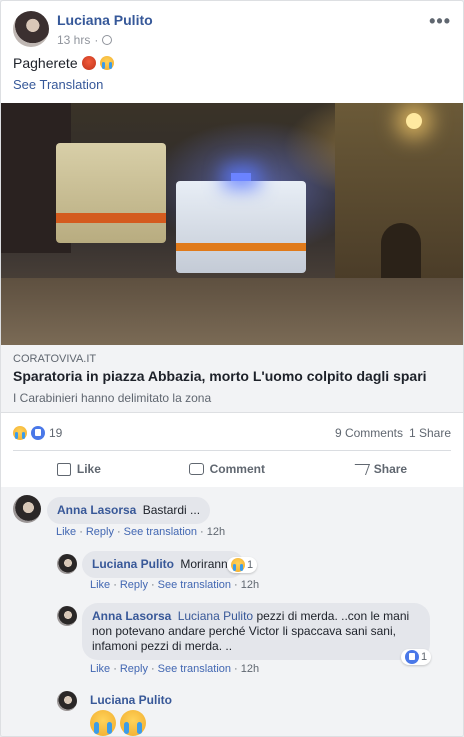 The height and width of the screenshot is (737, 464). I want to click on comment-bubble: Luciana Pulito Moriranno, so click(163, 564).